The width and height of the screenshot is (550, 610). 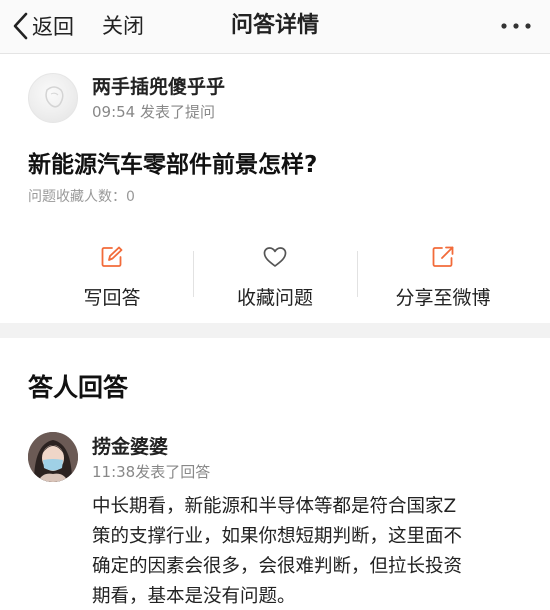 I want to click on nav-bar: 返回 关闭 问答详情, so click(x=275, y=27).